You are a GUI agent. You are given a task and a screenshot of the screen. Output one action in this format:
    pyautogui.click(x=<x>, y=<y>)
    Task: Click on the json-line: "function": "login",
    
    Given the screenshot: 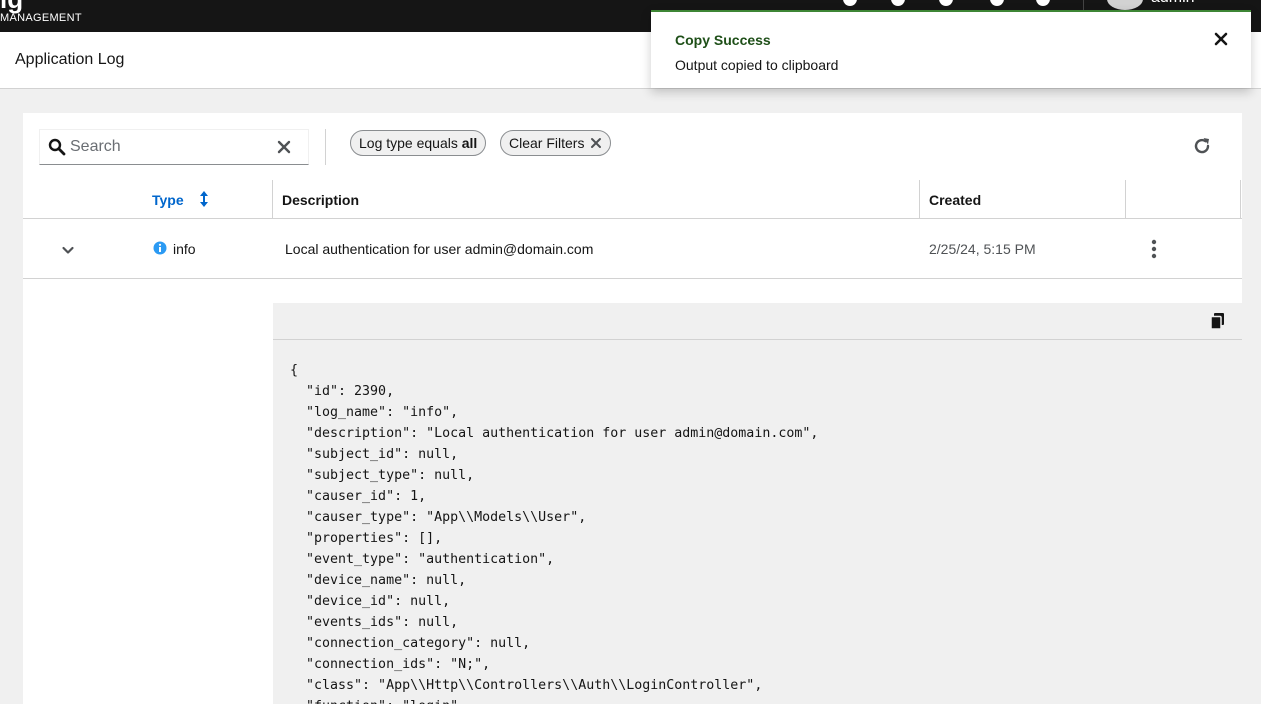 What is the action you would take?
    pyautogui.click(x=554, y=700)
    